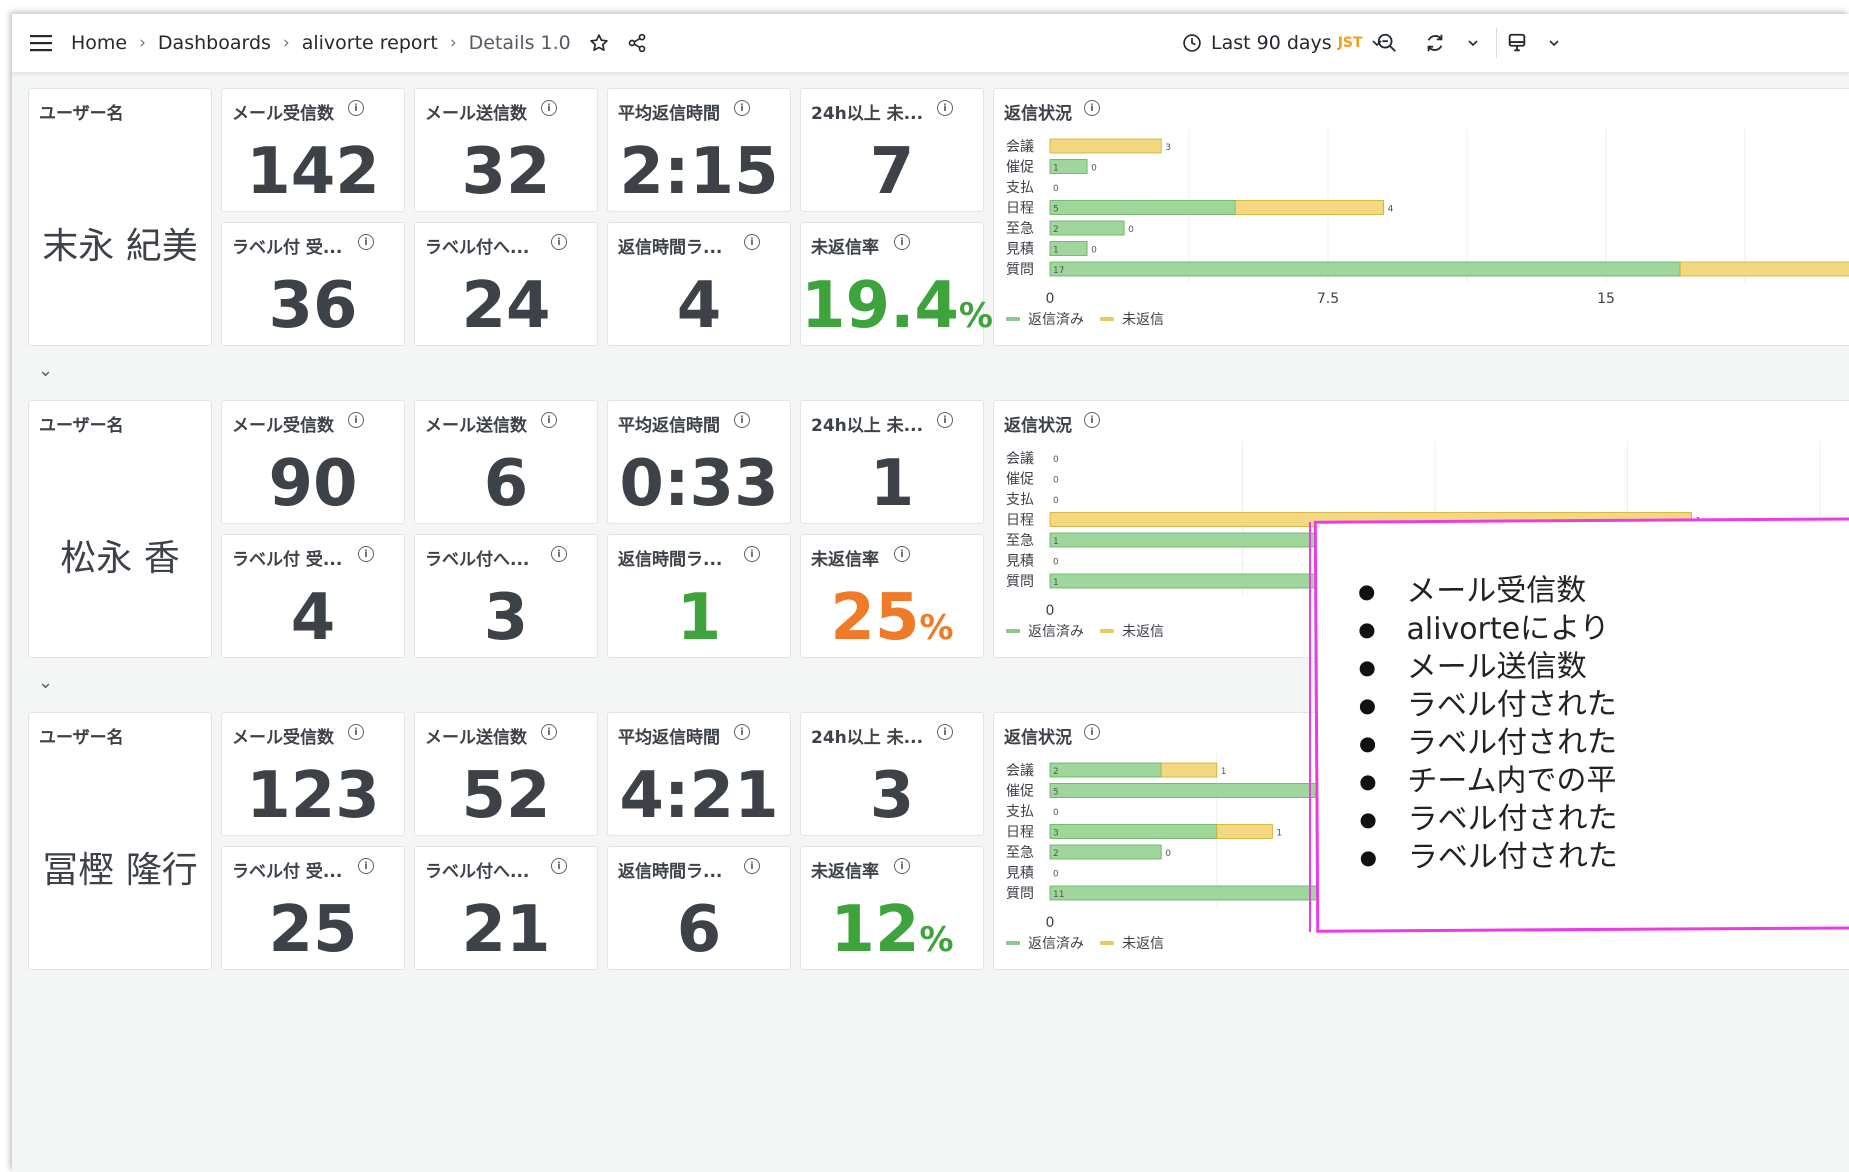 Image resolution: width=1849 pixels, height=1172 pixels. Describe the element at coordinates (506, 930) in the screenshot. I see `stat-number: 21` at that location.